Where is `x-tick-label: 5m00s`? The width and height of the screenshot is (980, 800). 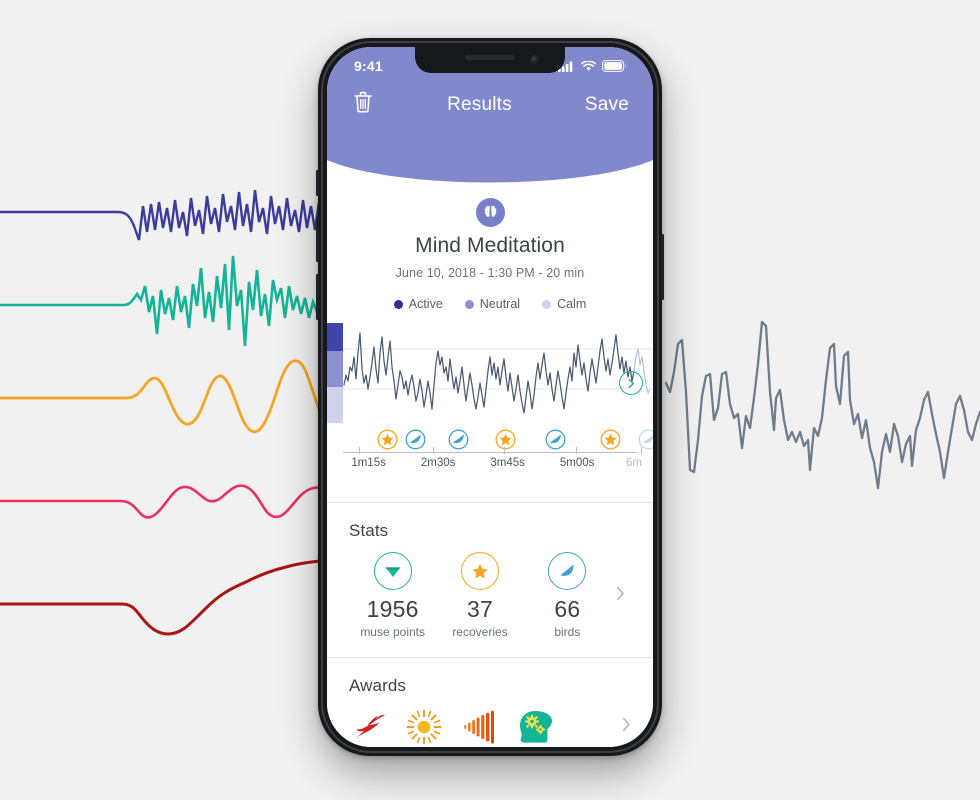
x-tick-label: 5m00s is located at coordinates (577, 463).